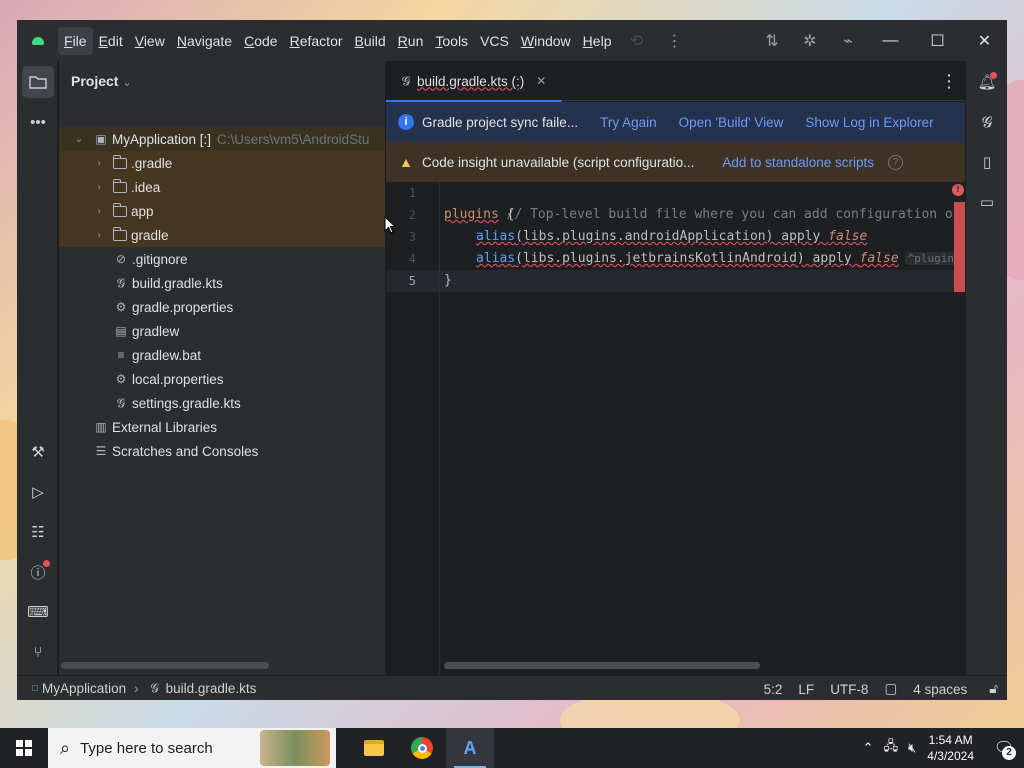 The width and height of the screenshot is (1024, 768). I want to click on help-icon: ?, so click(895, 162).